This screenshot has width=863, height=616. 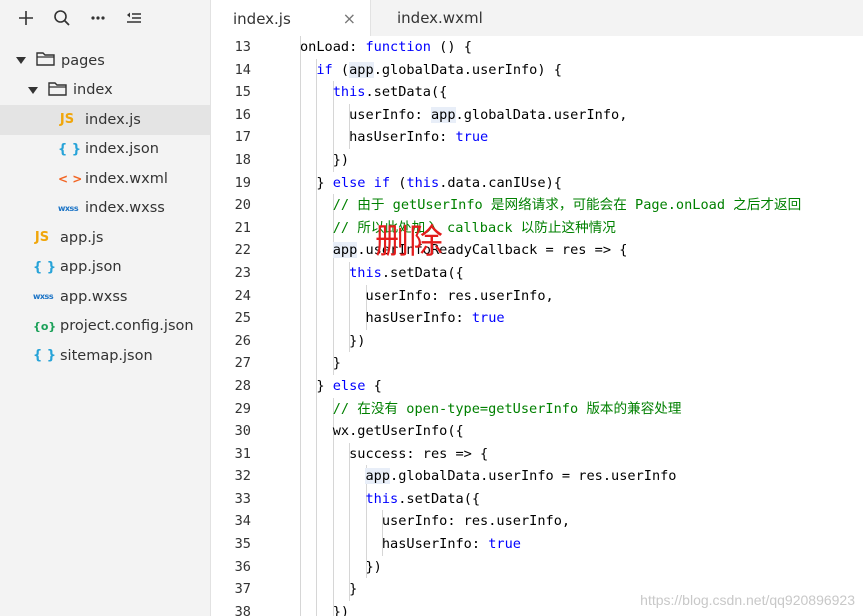 I want to click on code-text: if (app.globalData.userInfo) {, so click(x=439, y=69).